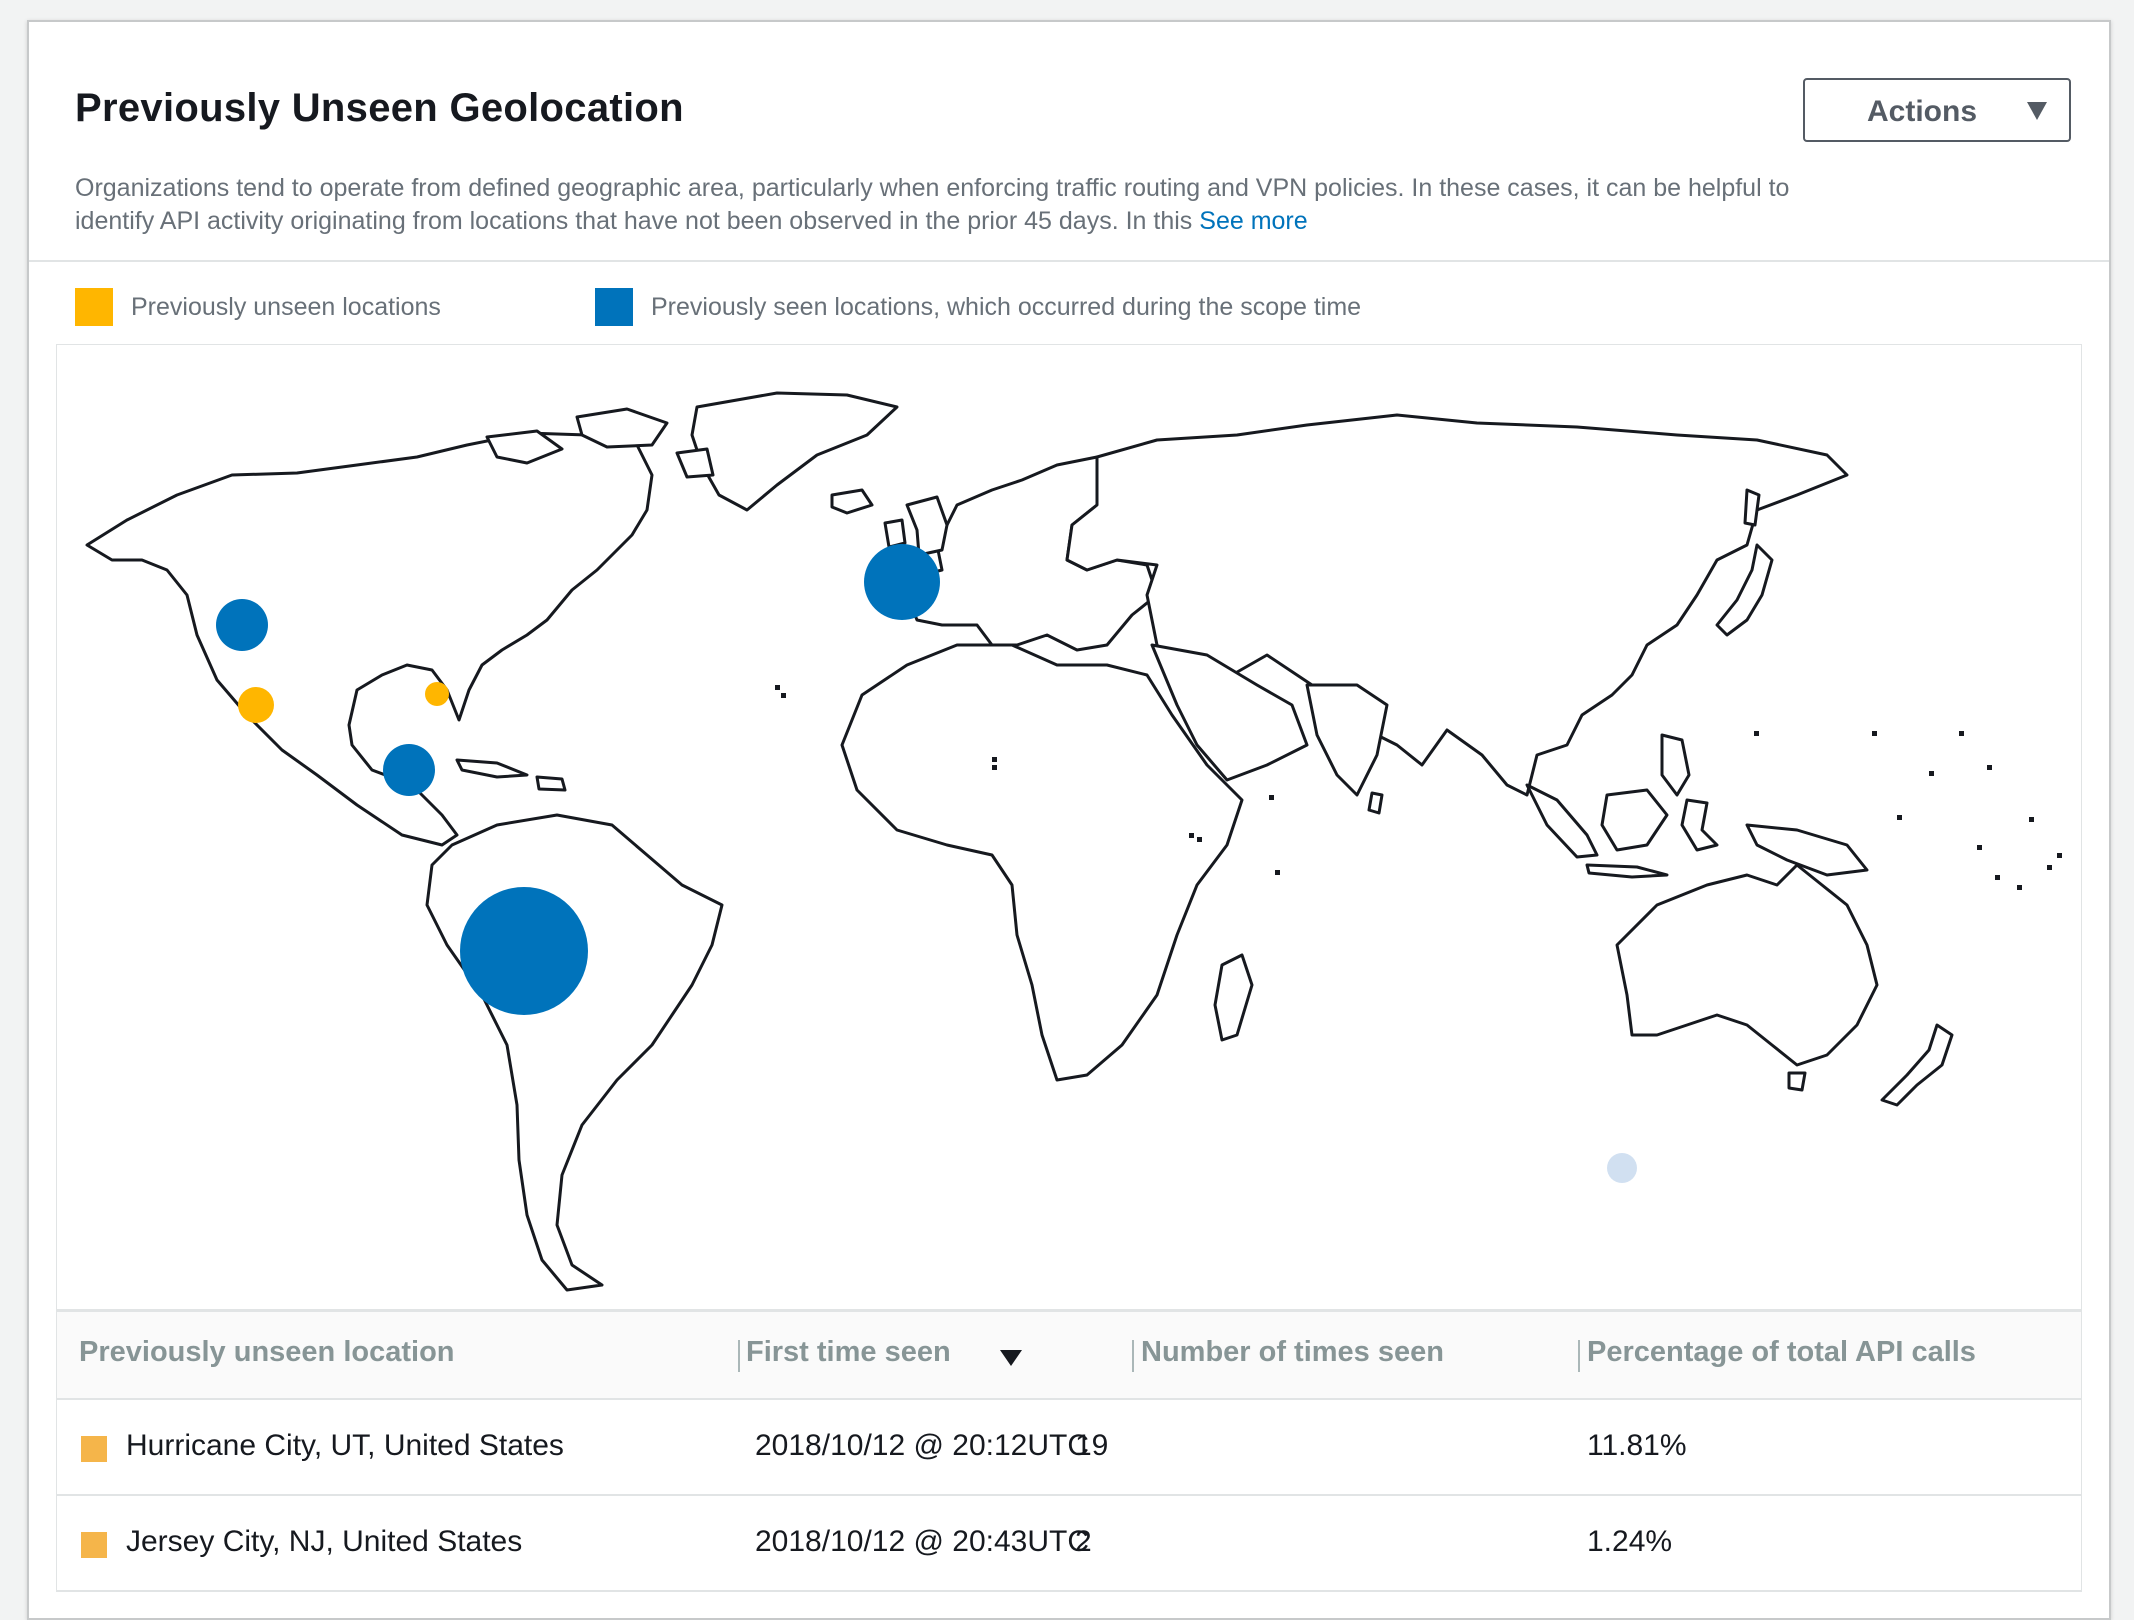 The height and width of the screenshot is (1620, 2134). I want to click on map-marker-utah, so click(256, 705).